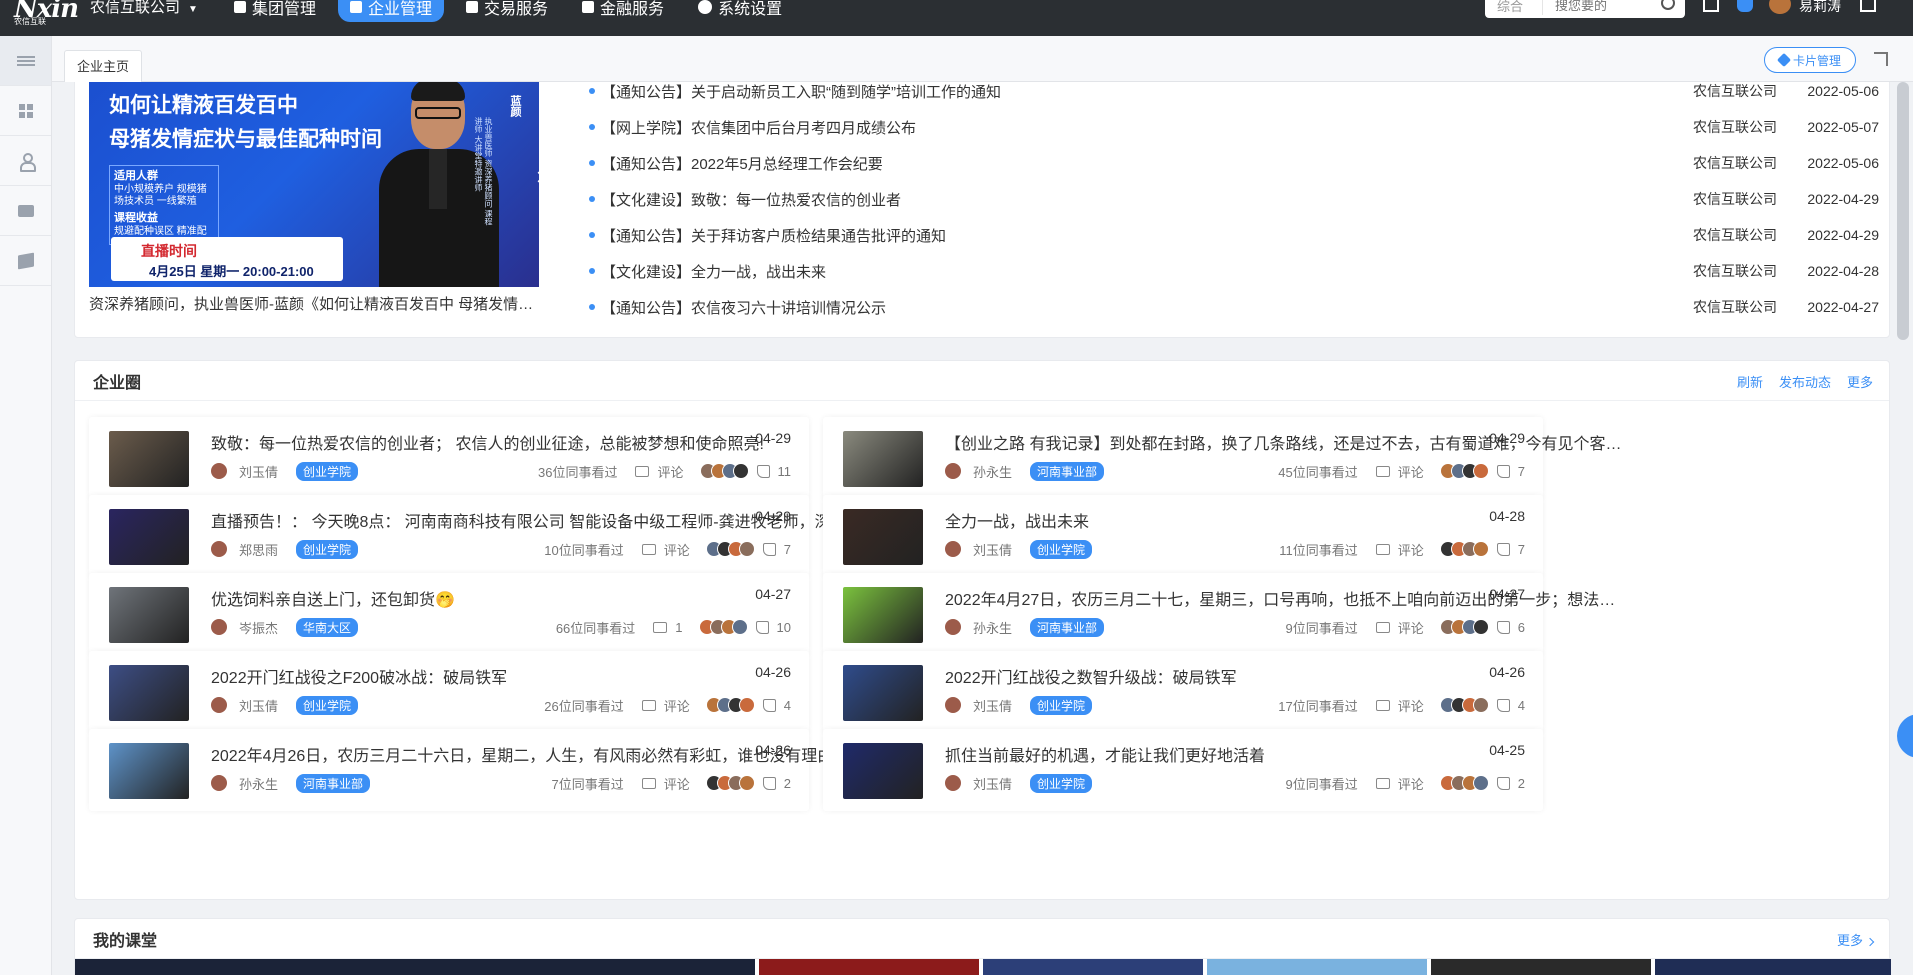  I want to click on news-item: 【文化建设】全力一战，战出未来 农信互联公司 2022-04-28, so click(1234, 271).